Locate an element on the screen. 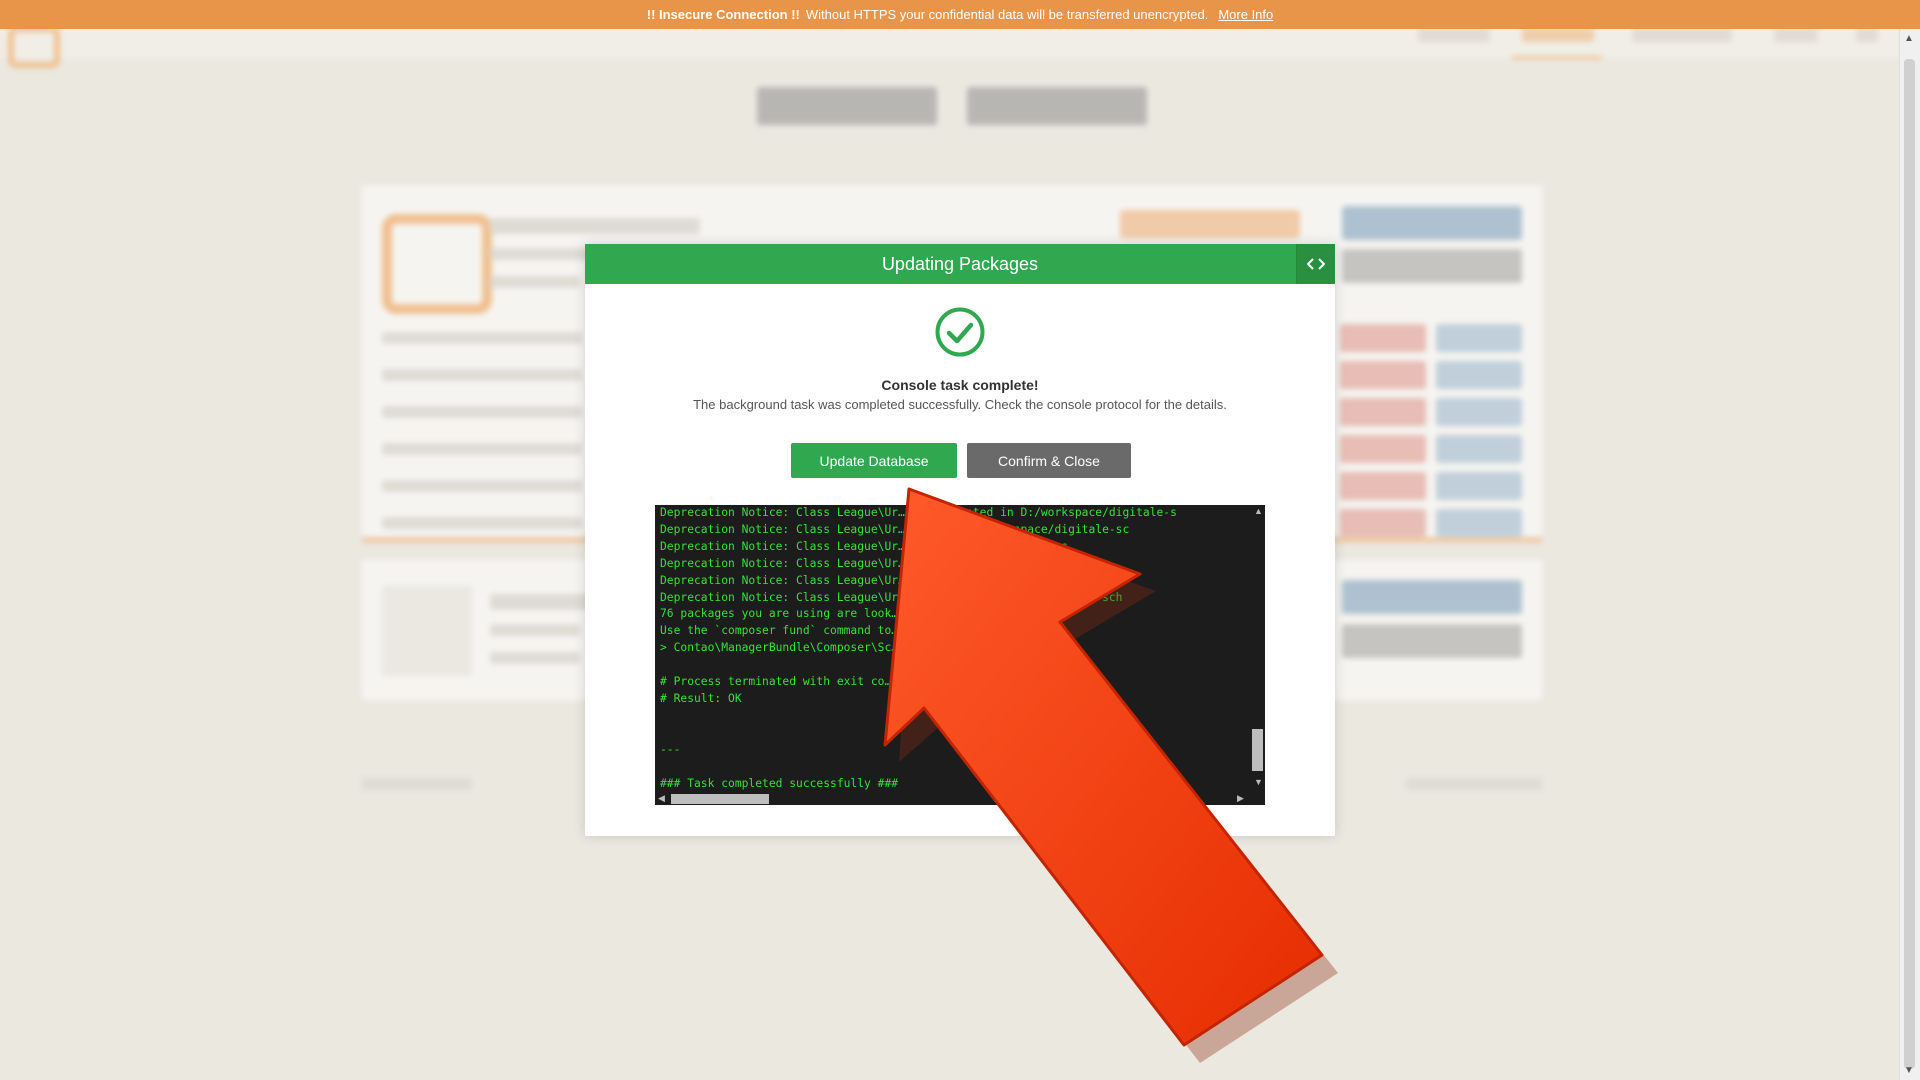 This screenshot has width=1920, height=1080. checkmark-circle-icon is located at coordinates (960, 332).